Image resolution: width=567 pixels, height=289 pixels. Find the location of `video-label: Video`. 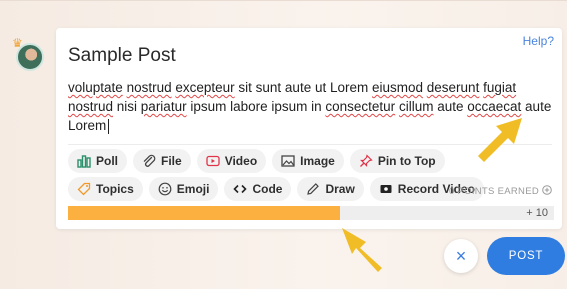

video-label: Video is located at coordinates (241, 161).